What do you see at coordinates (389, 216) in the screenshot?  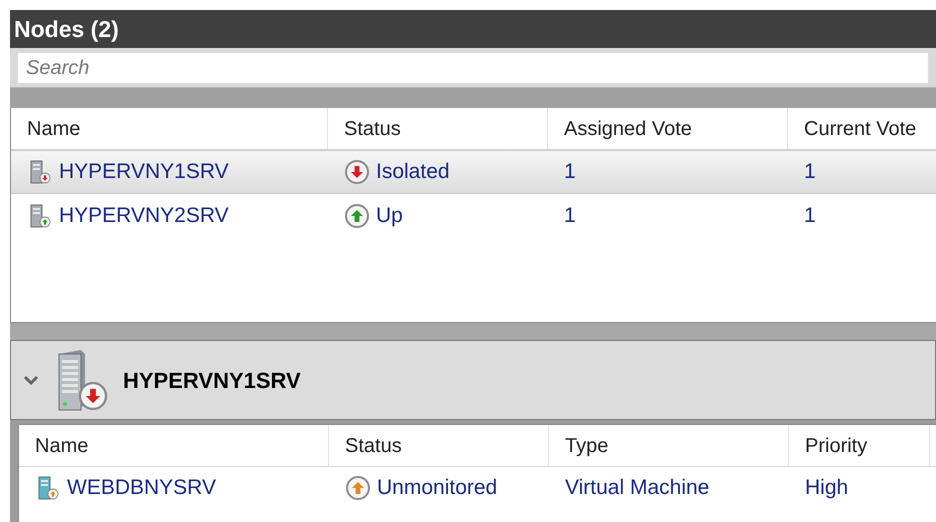 I see `status-text: Up` at bounding box center [389, 216].